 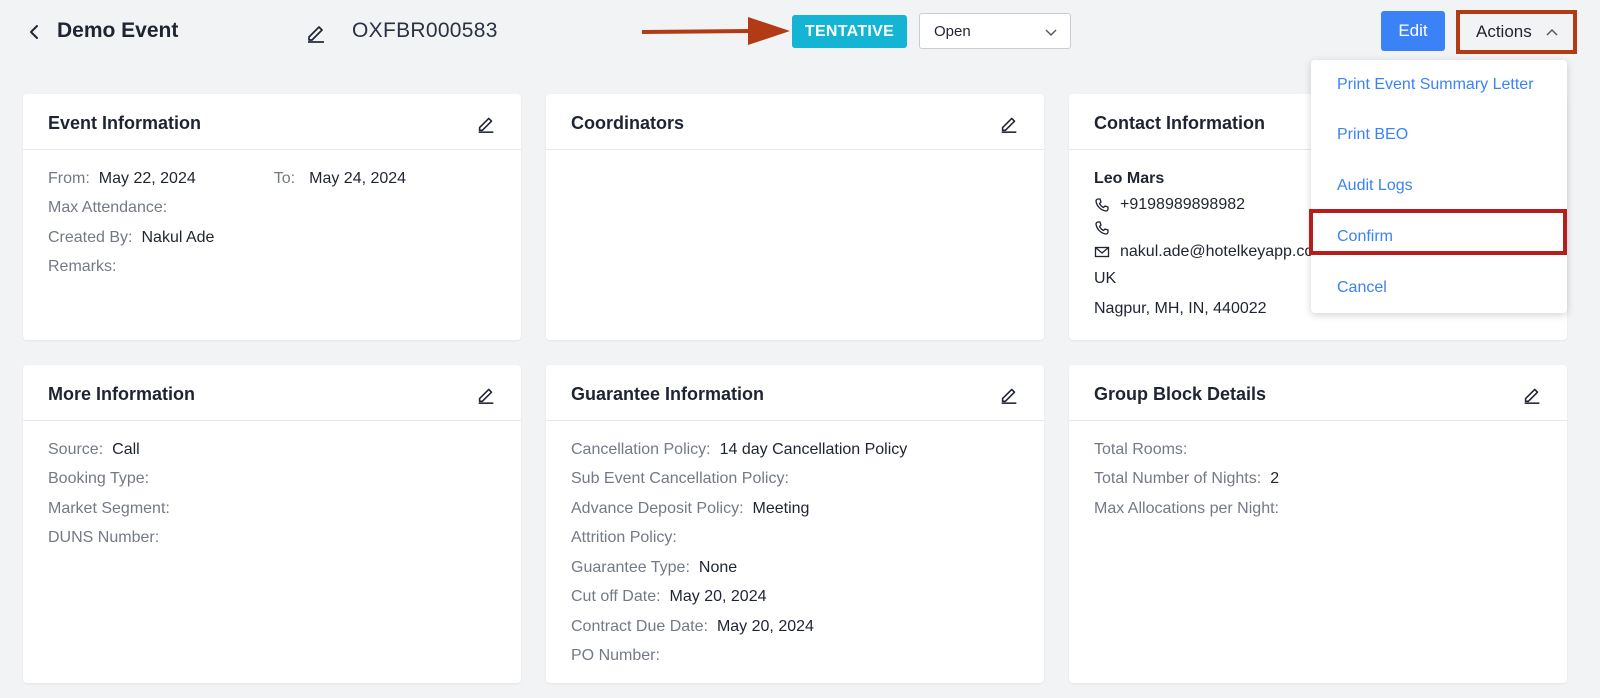 I want to click on sub-event-label: Sub Event Cancellation Policy:, so click(x=680, y=479).